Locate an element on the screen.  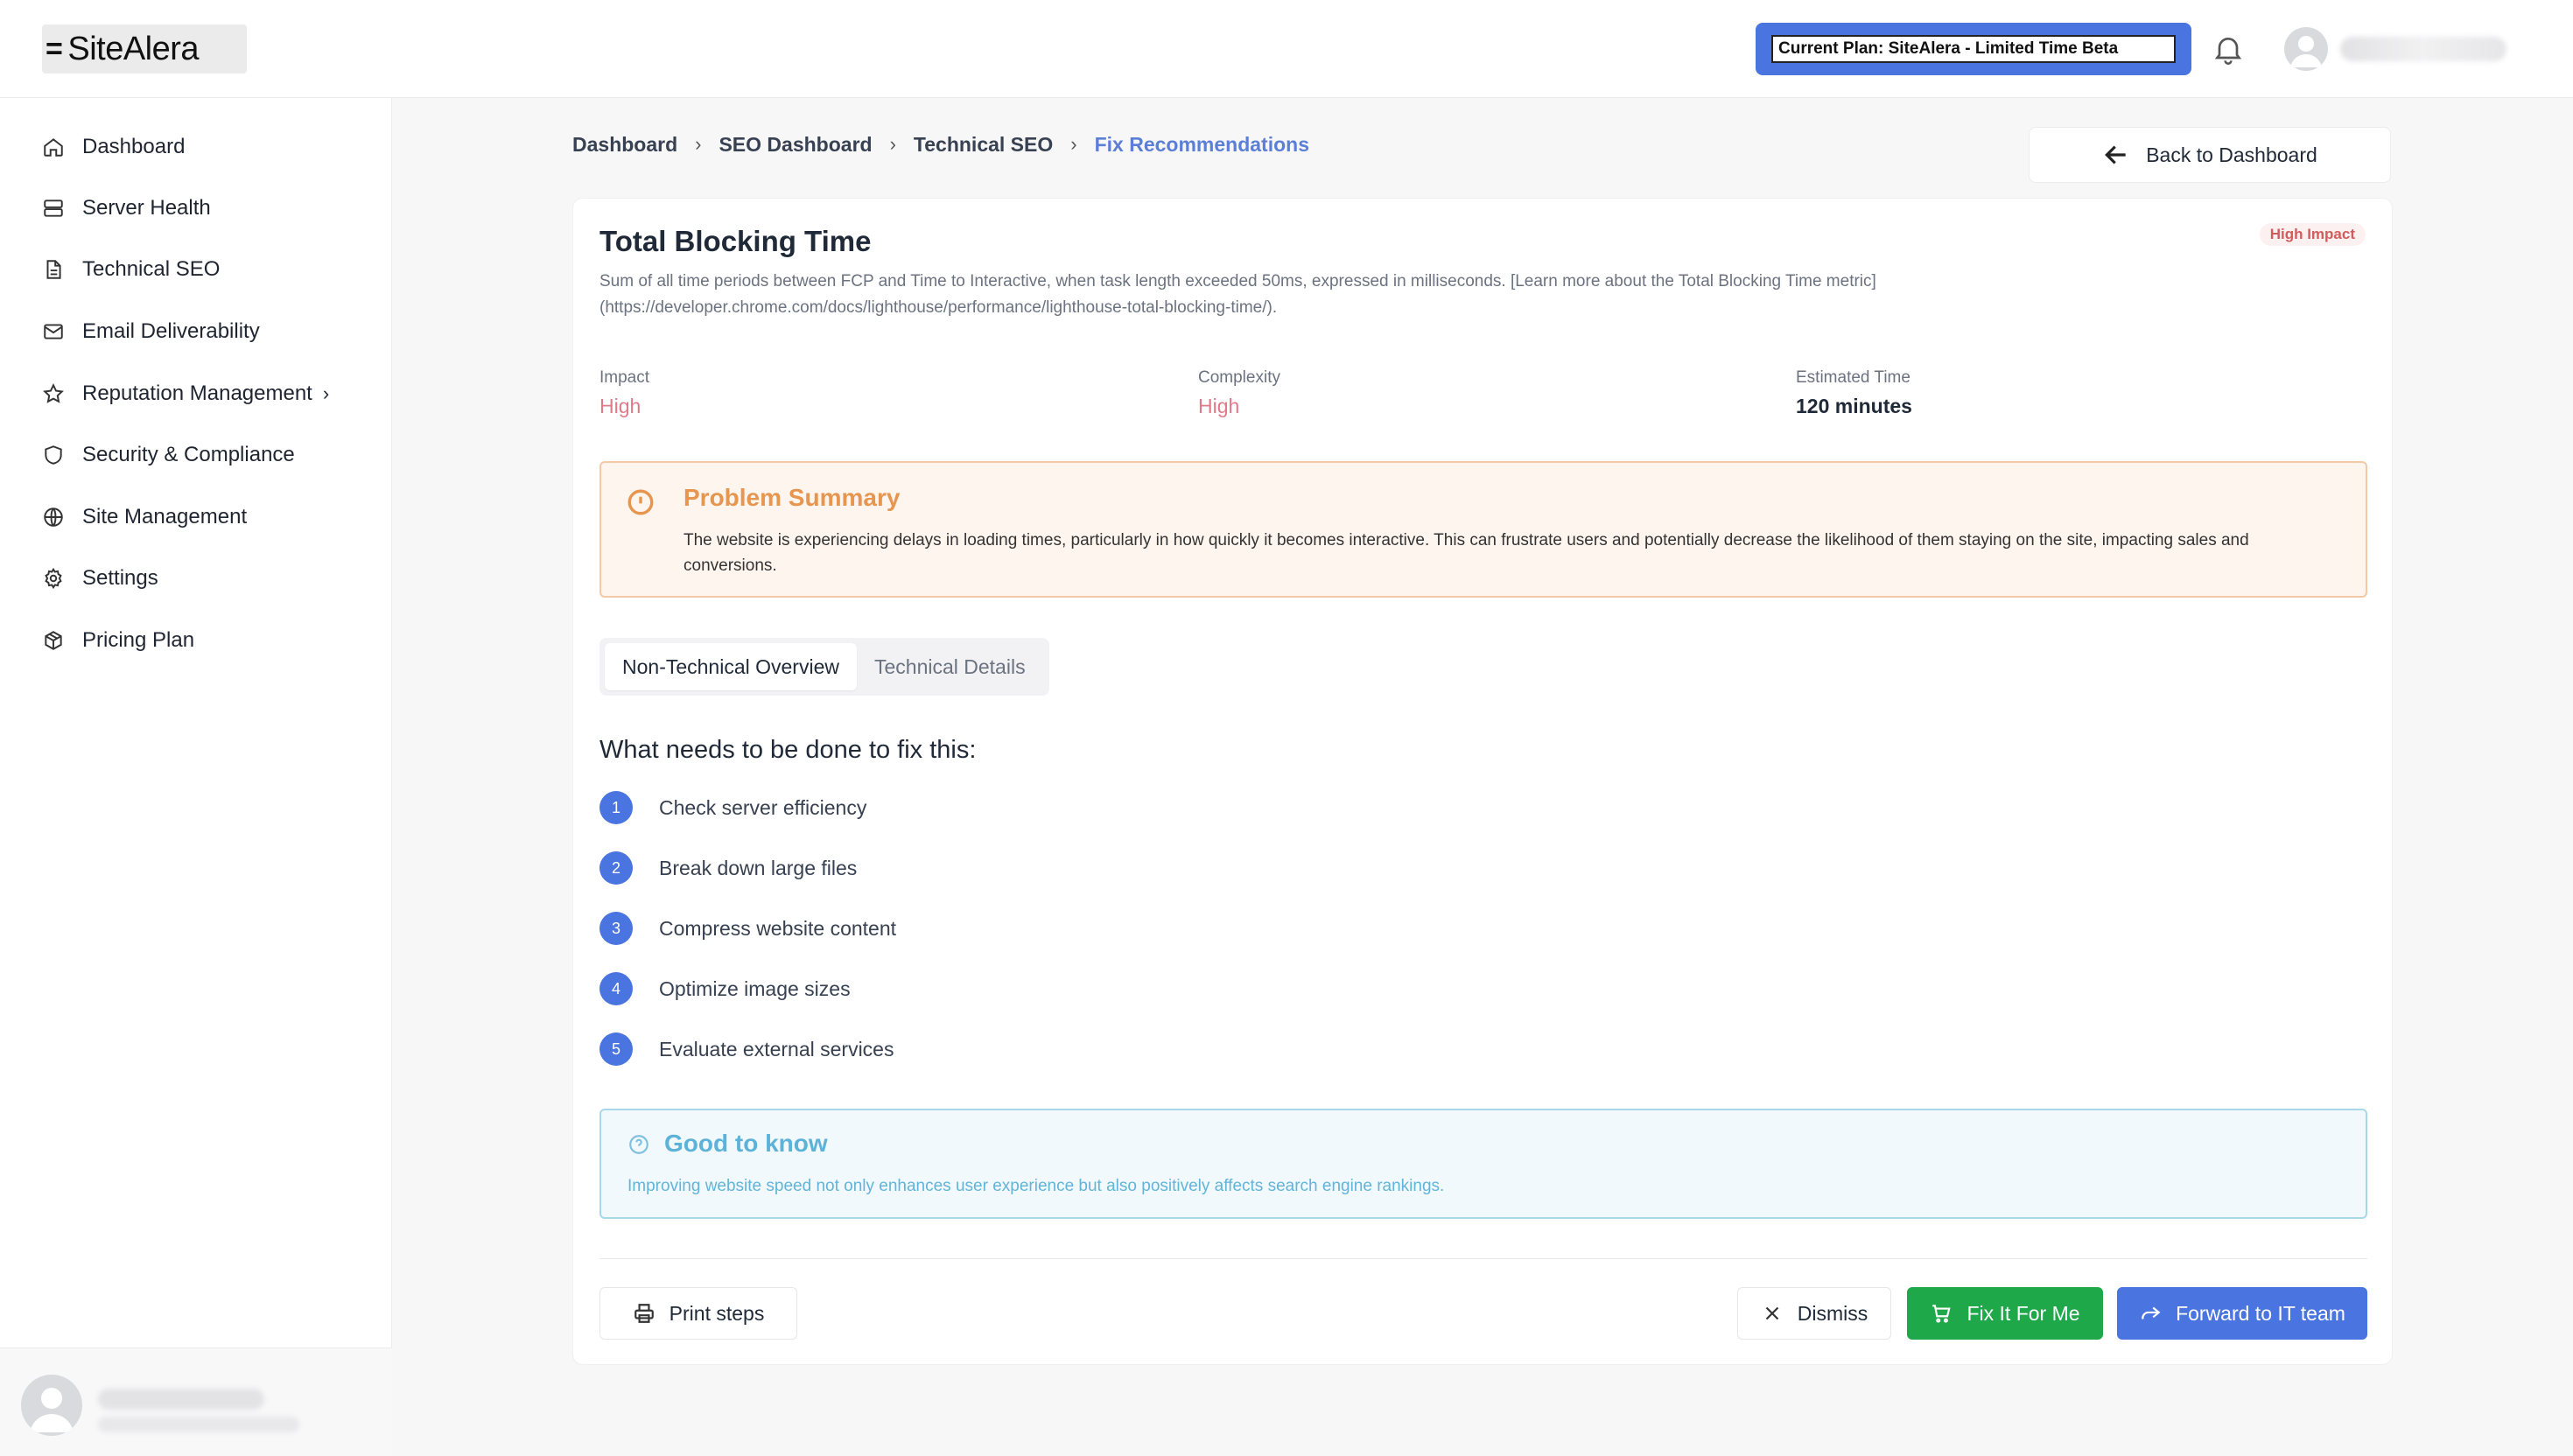
close-icon is located at coordinates (1772, 1313).